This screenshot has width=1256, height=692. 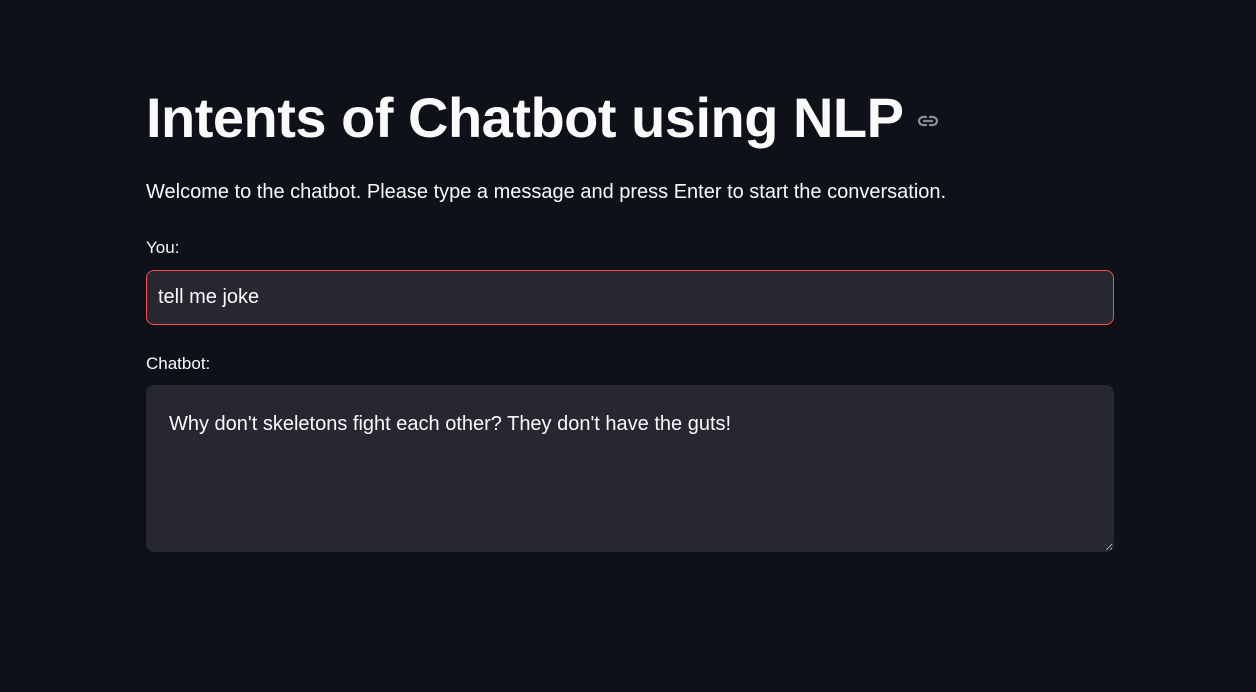 What do you see at coordinates (630, 297) in the screenshot?
I see `message-input` at bounding box center [630, 297].